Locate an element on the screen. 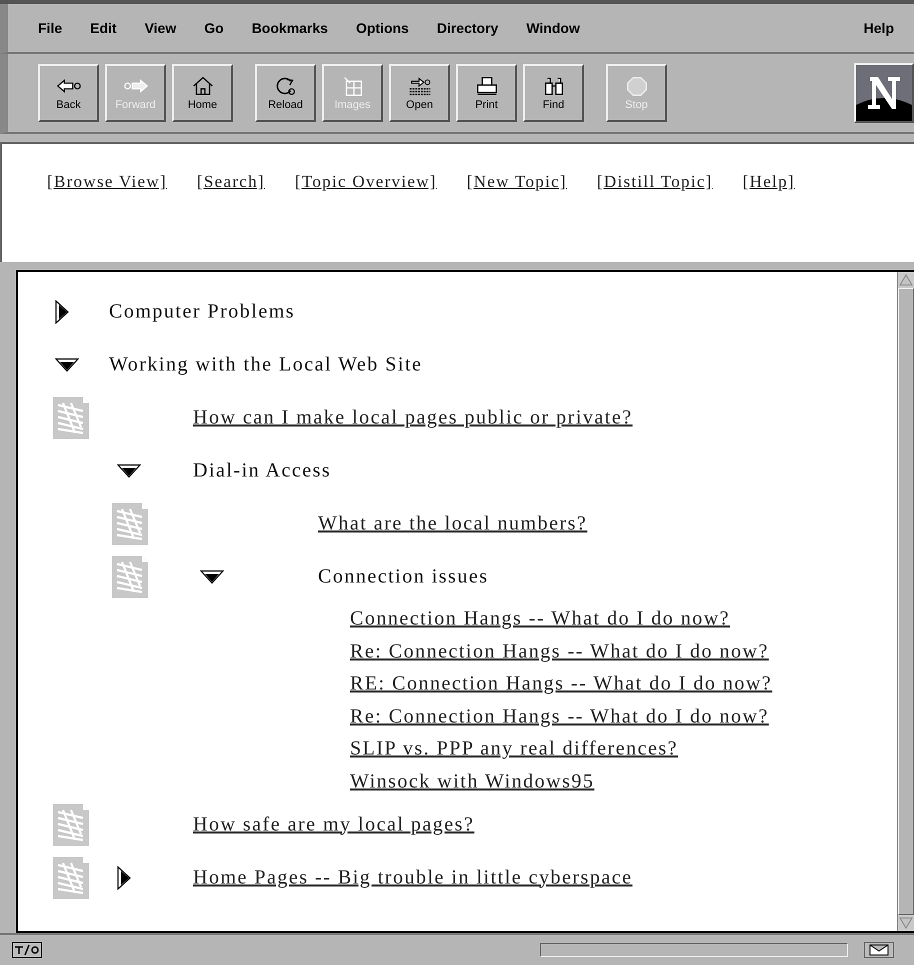 This screenshot has height=965, width=914. menu-item: Options is located at coordinates (382, 28).